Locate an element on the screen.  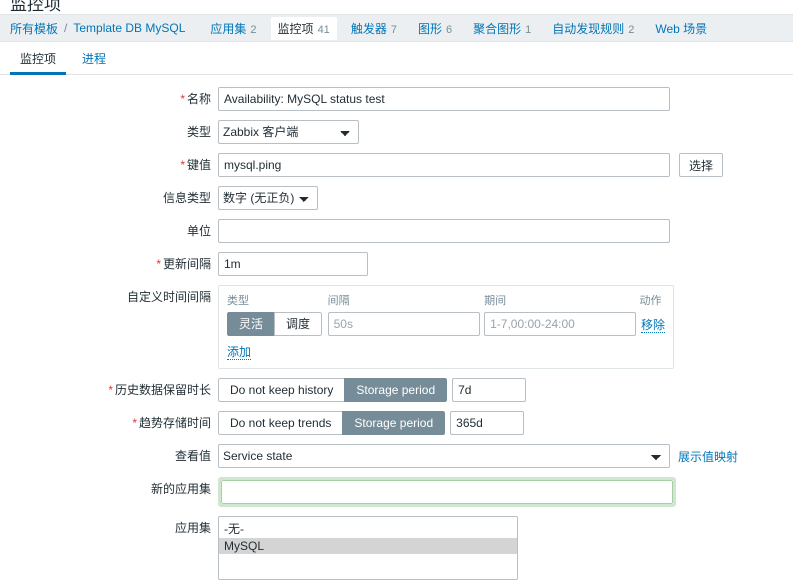
form-row-units: 单位 is located at coordinates (396, 231).